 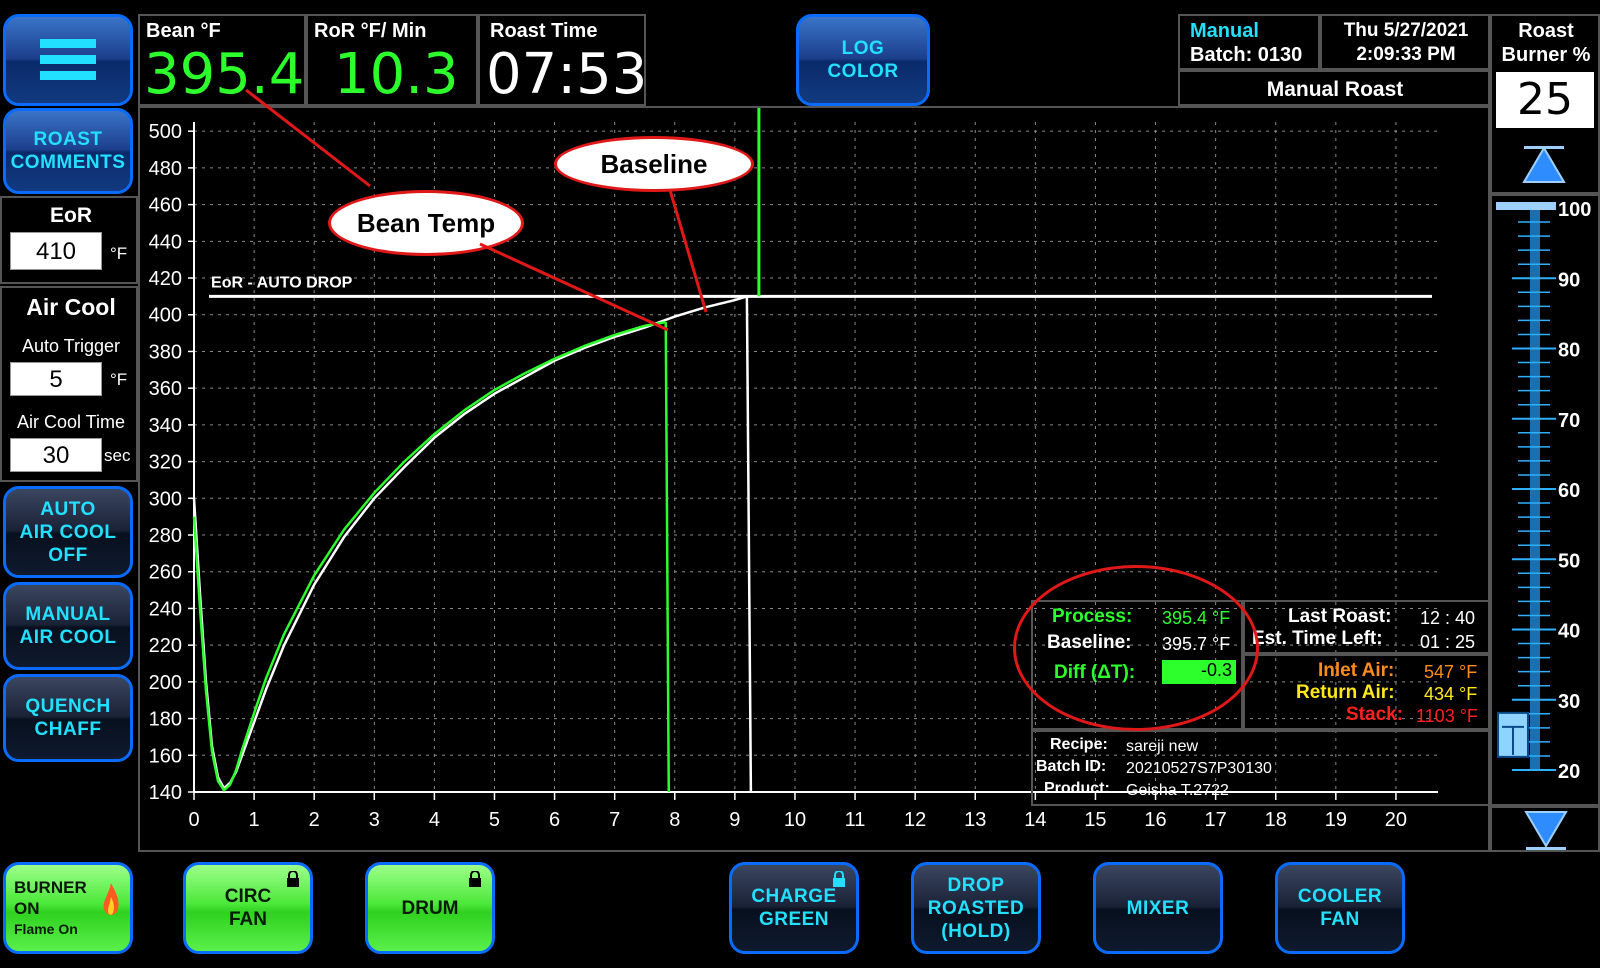 I want to click on return-air-value: 434 °F, so click(x=1451, y=694).